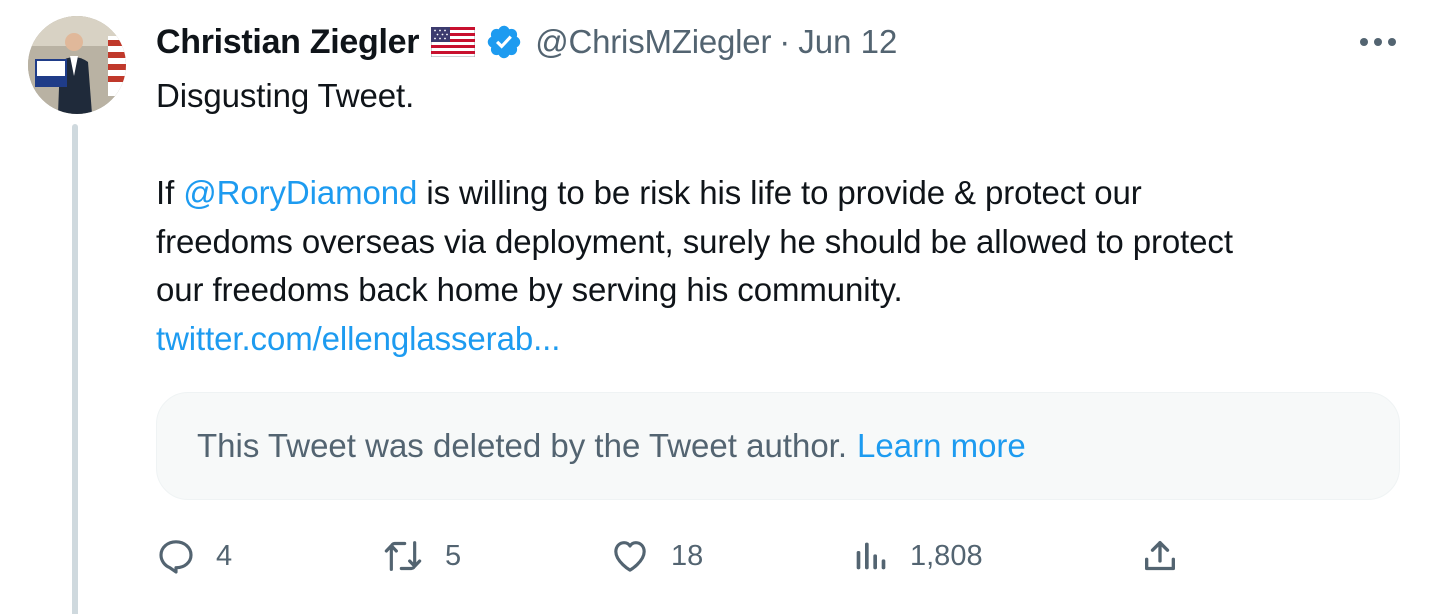 The height and width of the screenshot is (614, 1440). Describe the element at coordinates (941, 446) in the screenshot. I see `learn-more-link: Learn more` at that location.